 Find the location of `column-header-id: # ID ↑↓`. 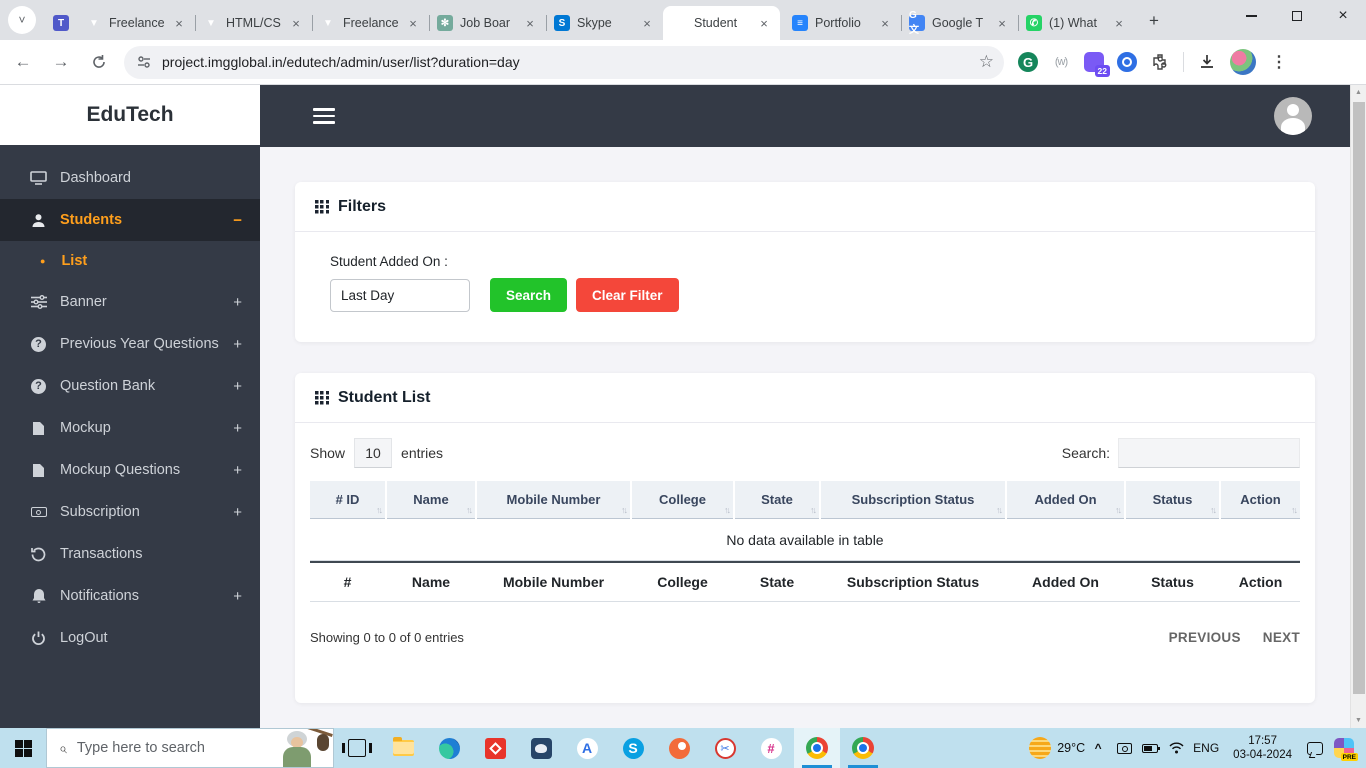

column-header-id: # ID ↑↓ is located at coordinates (347, 500).